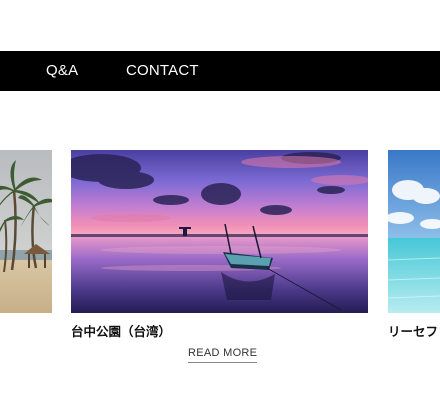 The width and height of the screenshot is (440, 420). I want to click on slide-image-palm-beach, so click(26, 231).